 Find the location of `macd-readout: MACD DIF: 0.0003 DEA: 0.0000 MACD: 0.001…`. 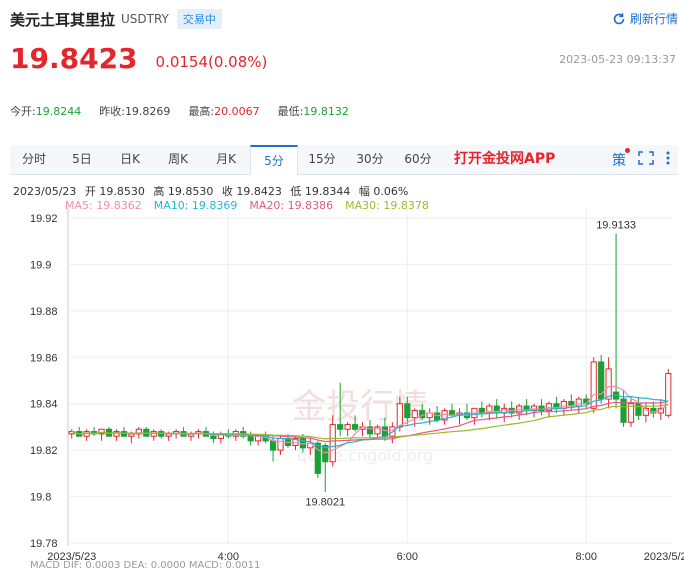

macd-readout: MACD DIF: 0.0003 DEA: 0.0000 MACD: 0.001… is located at coordinates (145, 564).